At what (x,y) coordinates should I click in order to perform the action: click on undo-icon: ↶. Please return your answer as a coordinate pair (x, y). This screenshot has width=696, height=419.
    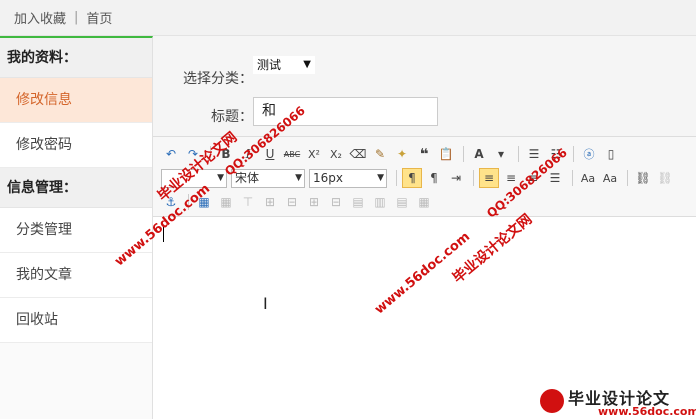
    Looking at the image, I should click on (171, 154).